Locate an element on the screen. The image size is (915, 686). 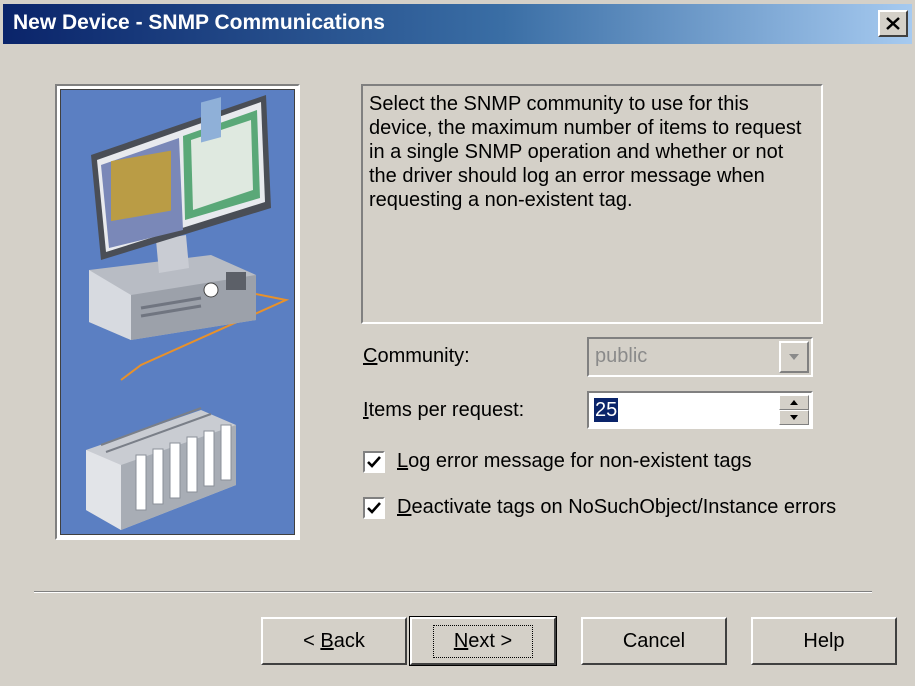
log-error-mnemonic: L is located at coordinates (403, 461).